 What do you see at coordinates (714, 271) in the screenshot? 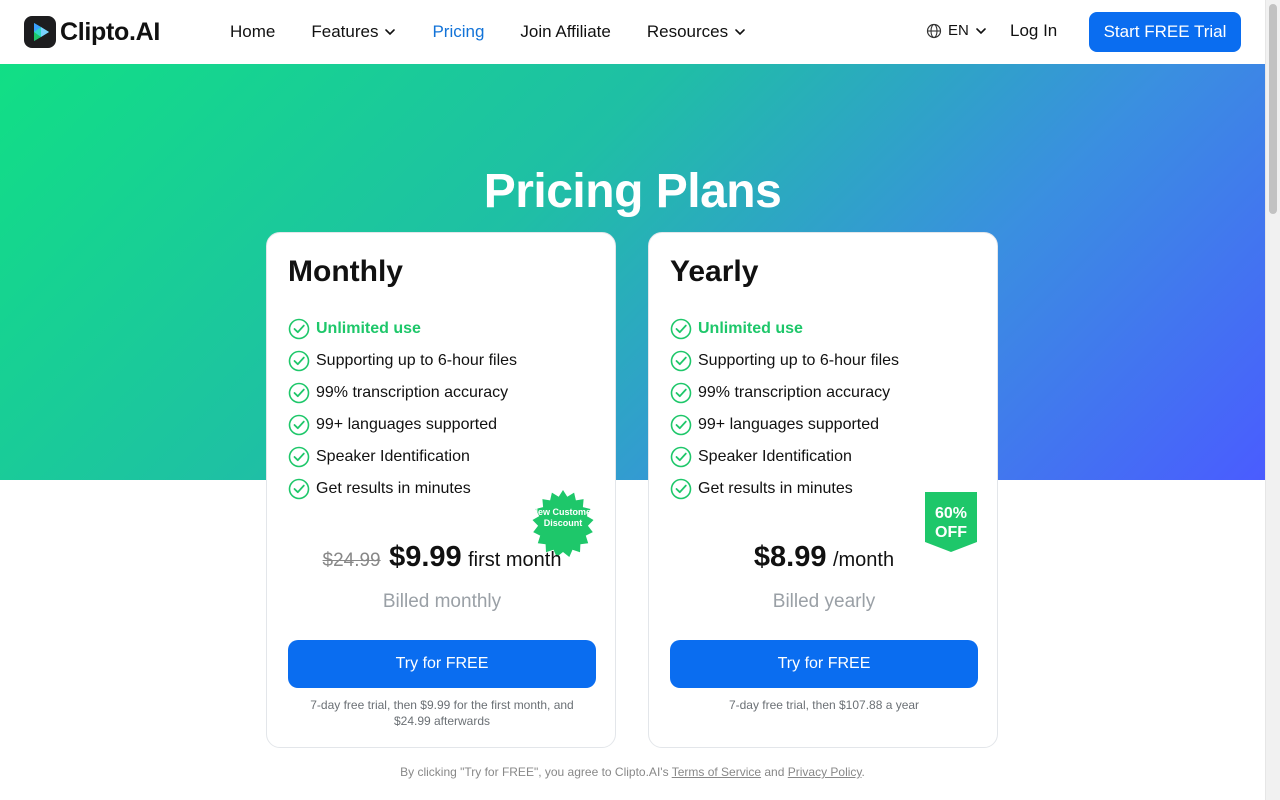
I see `plan-title: Yearly` at bounding box center [714, 271].